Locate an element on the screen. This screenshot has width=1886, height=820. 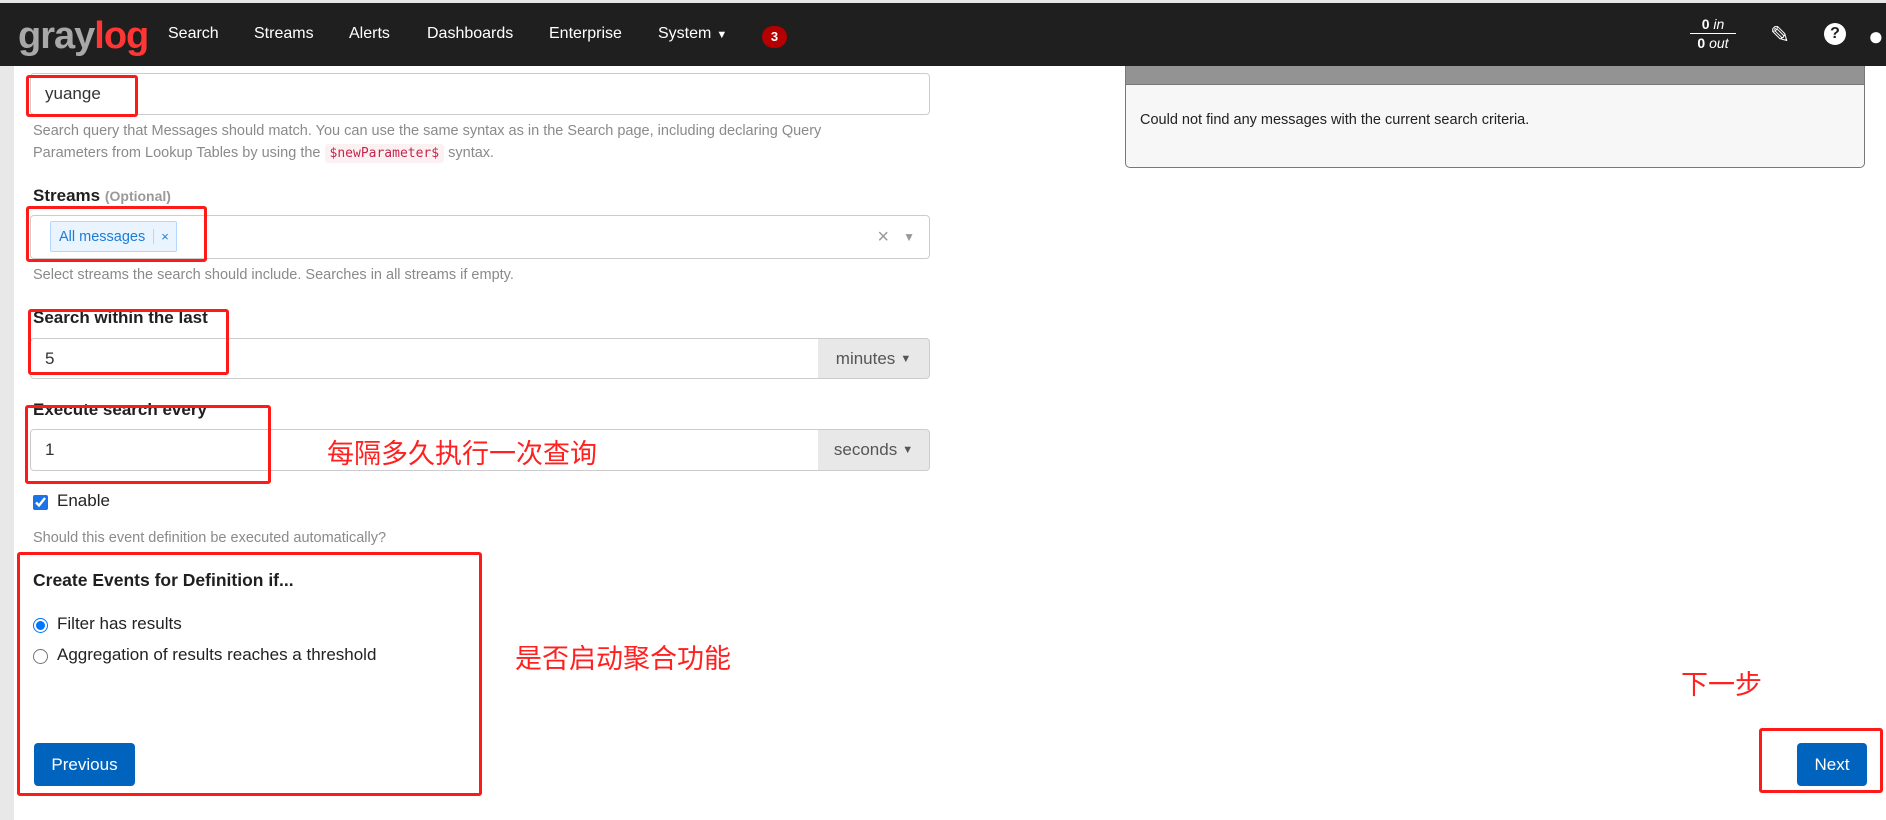
graylog-logo: graylog is located at coordinates (83, 36).